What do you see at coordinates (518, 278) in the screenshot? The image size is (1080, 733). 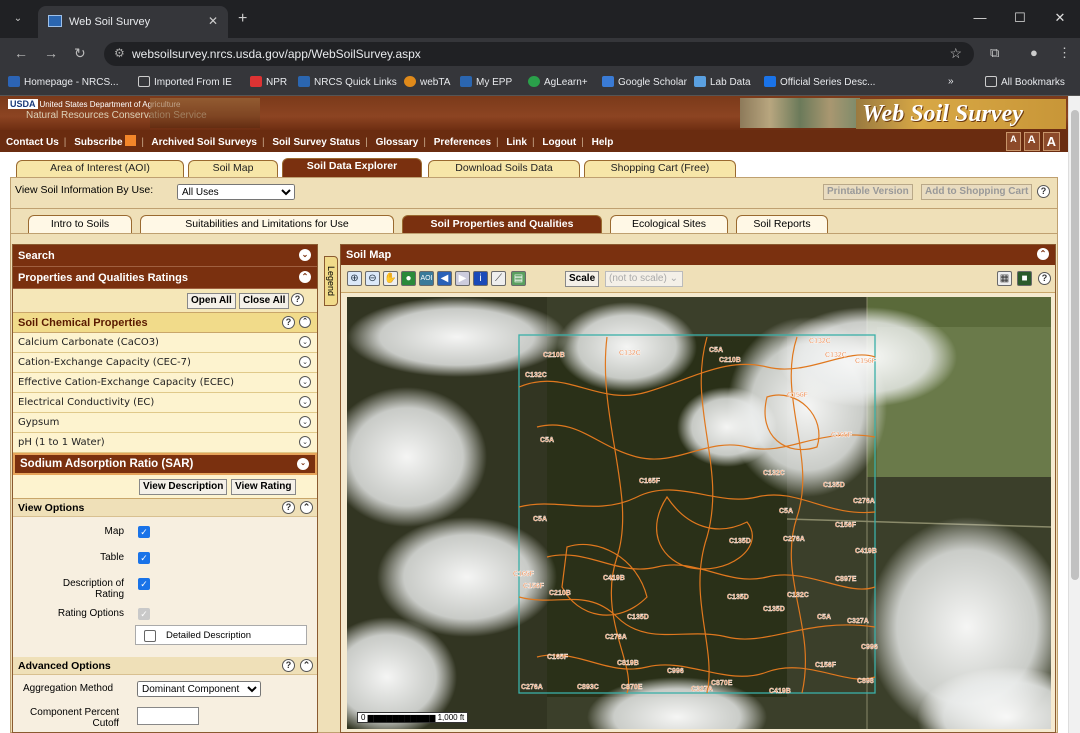 I see `print-map-icon: ▤` at bounding box center [518, 278].